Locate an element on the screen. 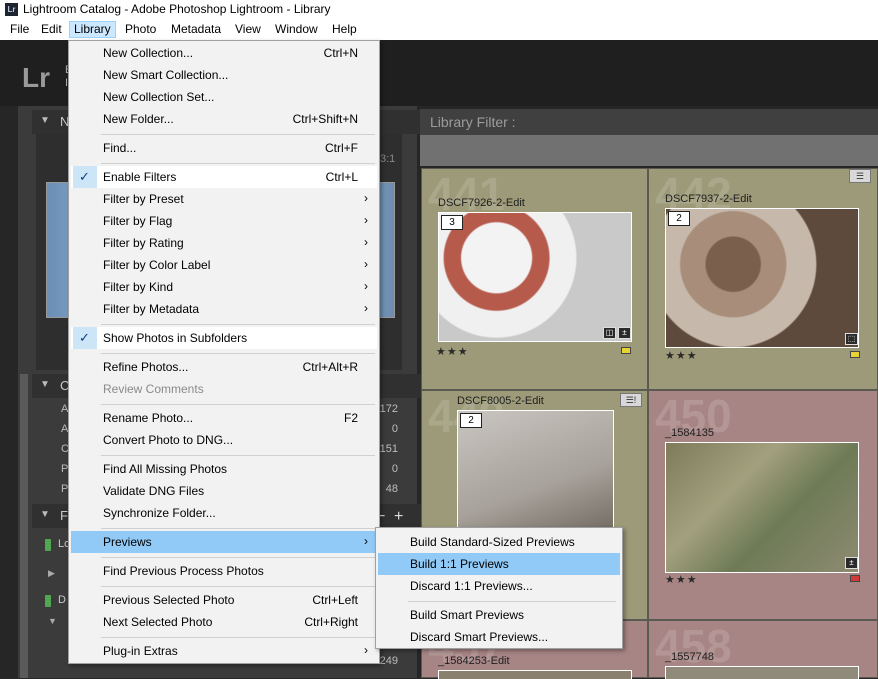 This screenshot has height=679, width=878. color-label-red is located at coordinates (855, 578).